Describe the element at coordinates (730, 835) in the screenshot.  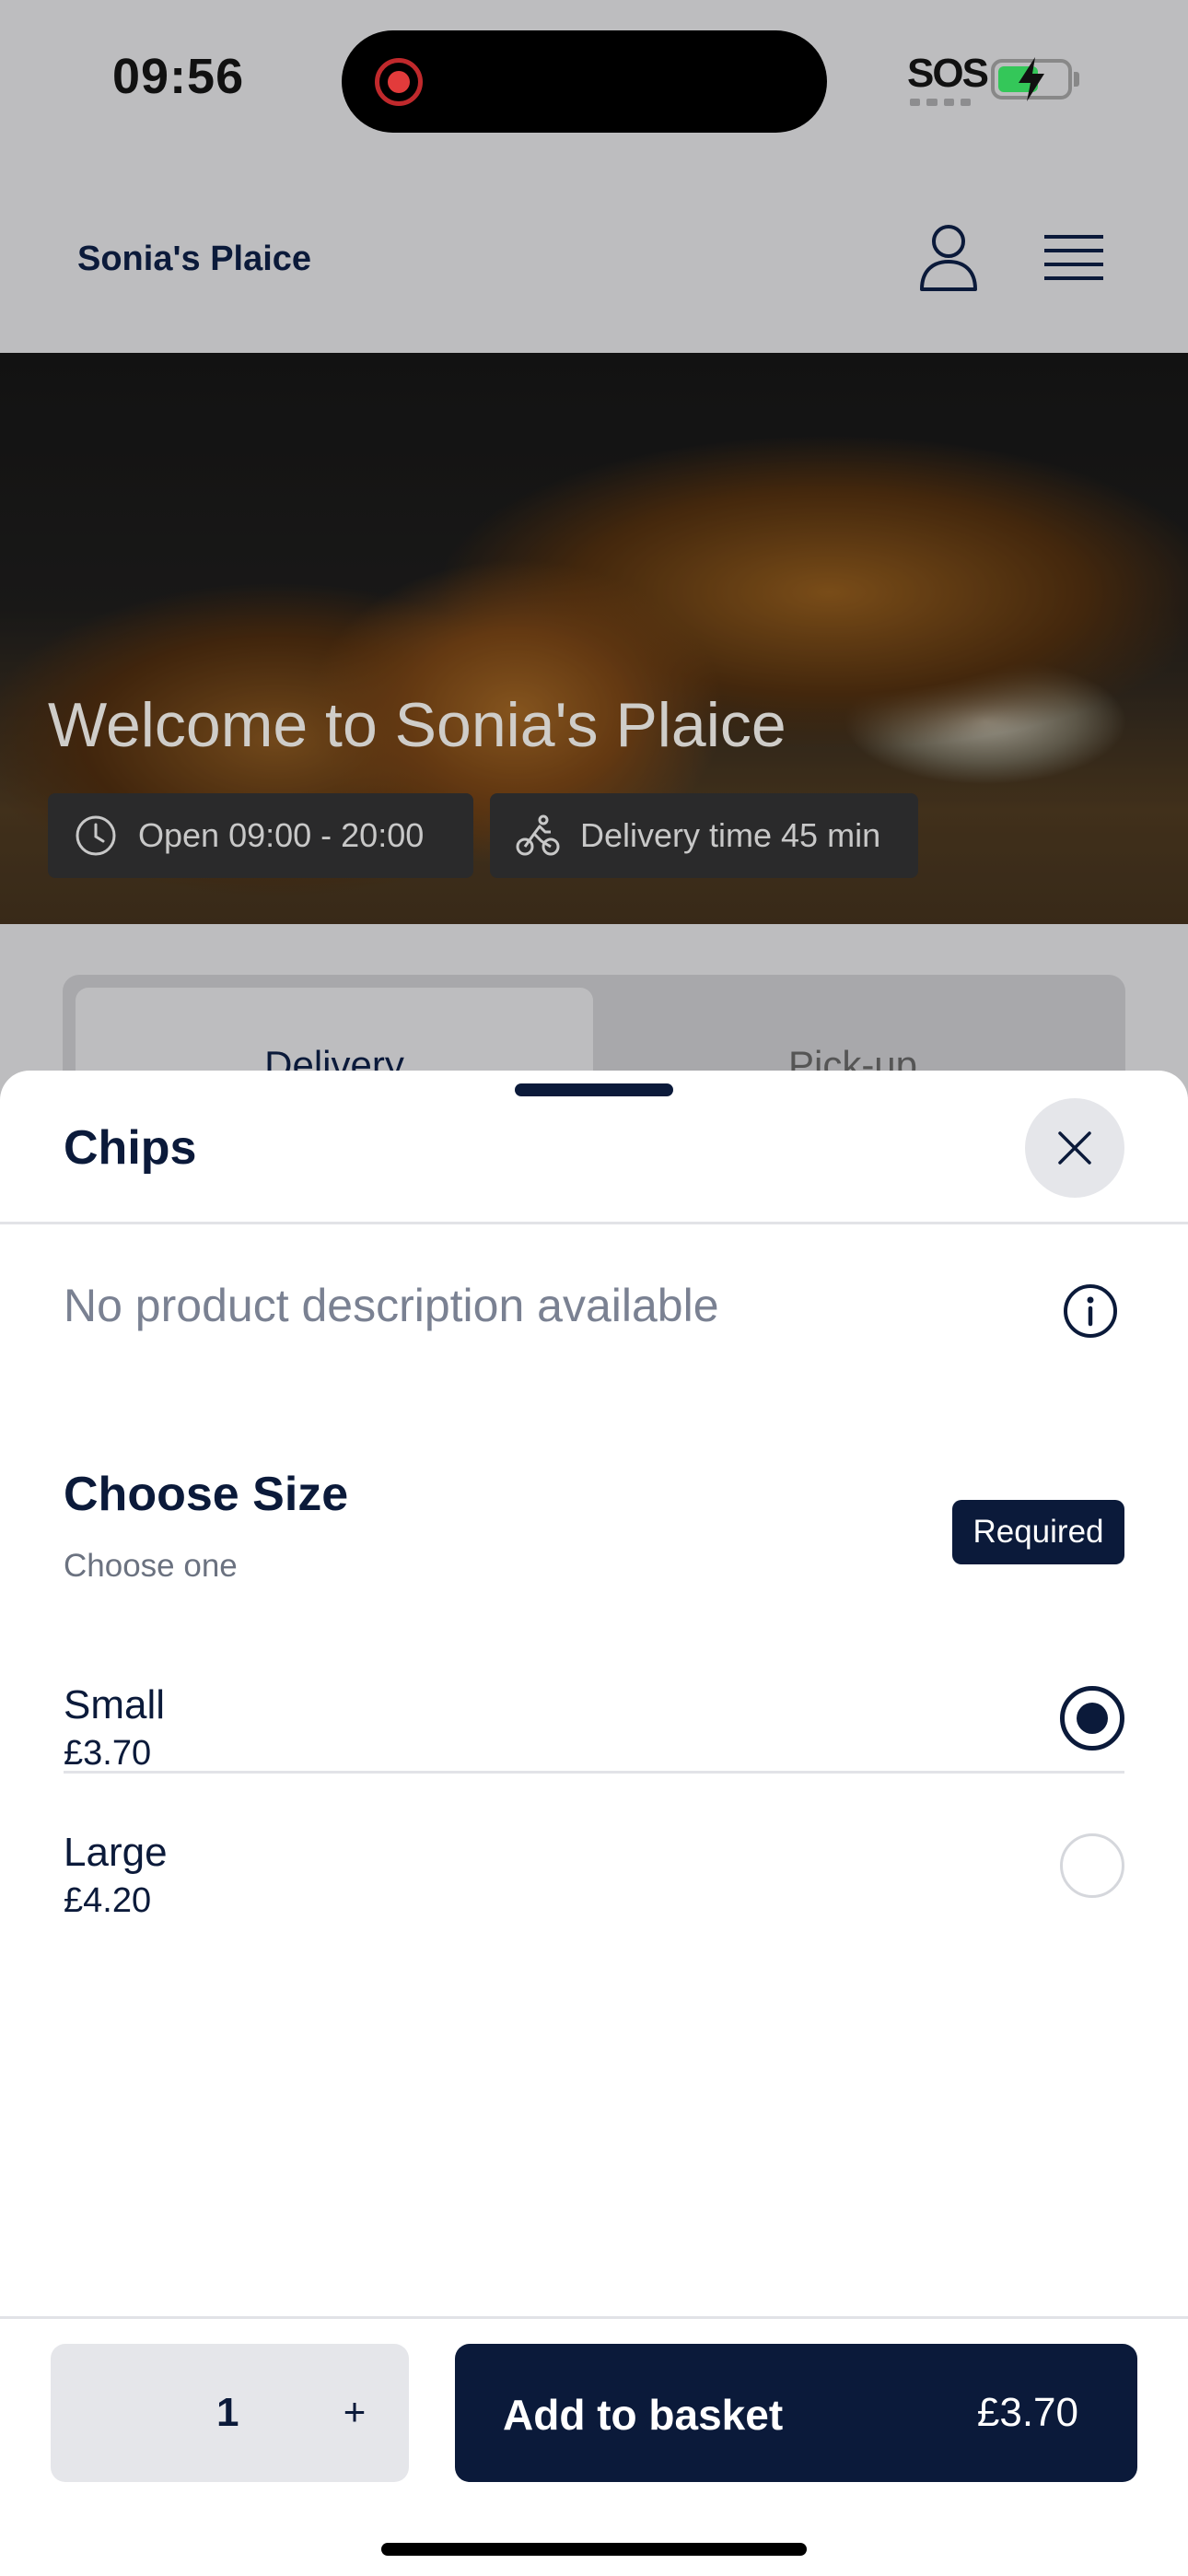
I see `delivery-time-text: Delivery time 45 min` at that location.